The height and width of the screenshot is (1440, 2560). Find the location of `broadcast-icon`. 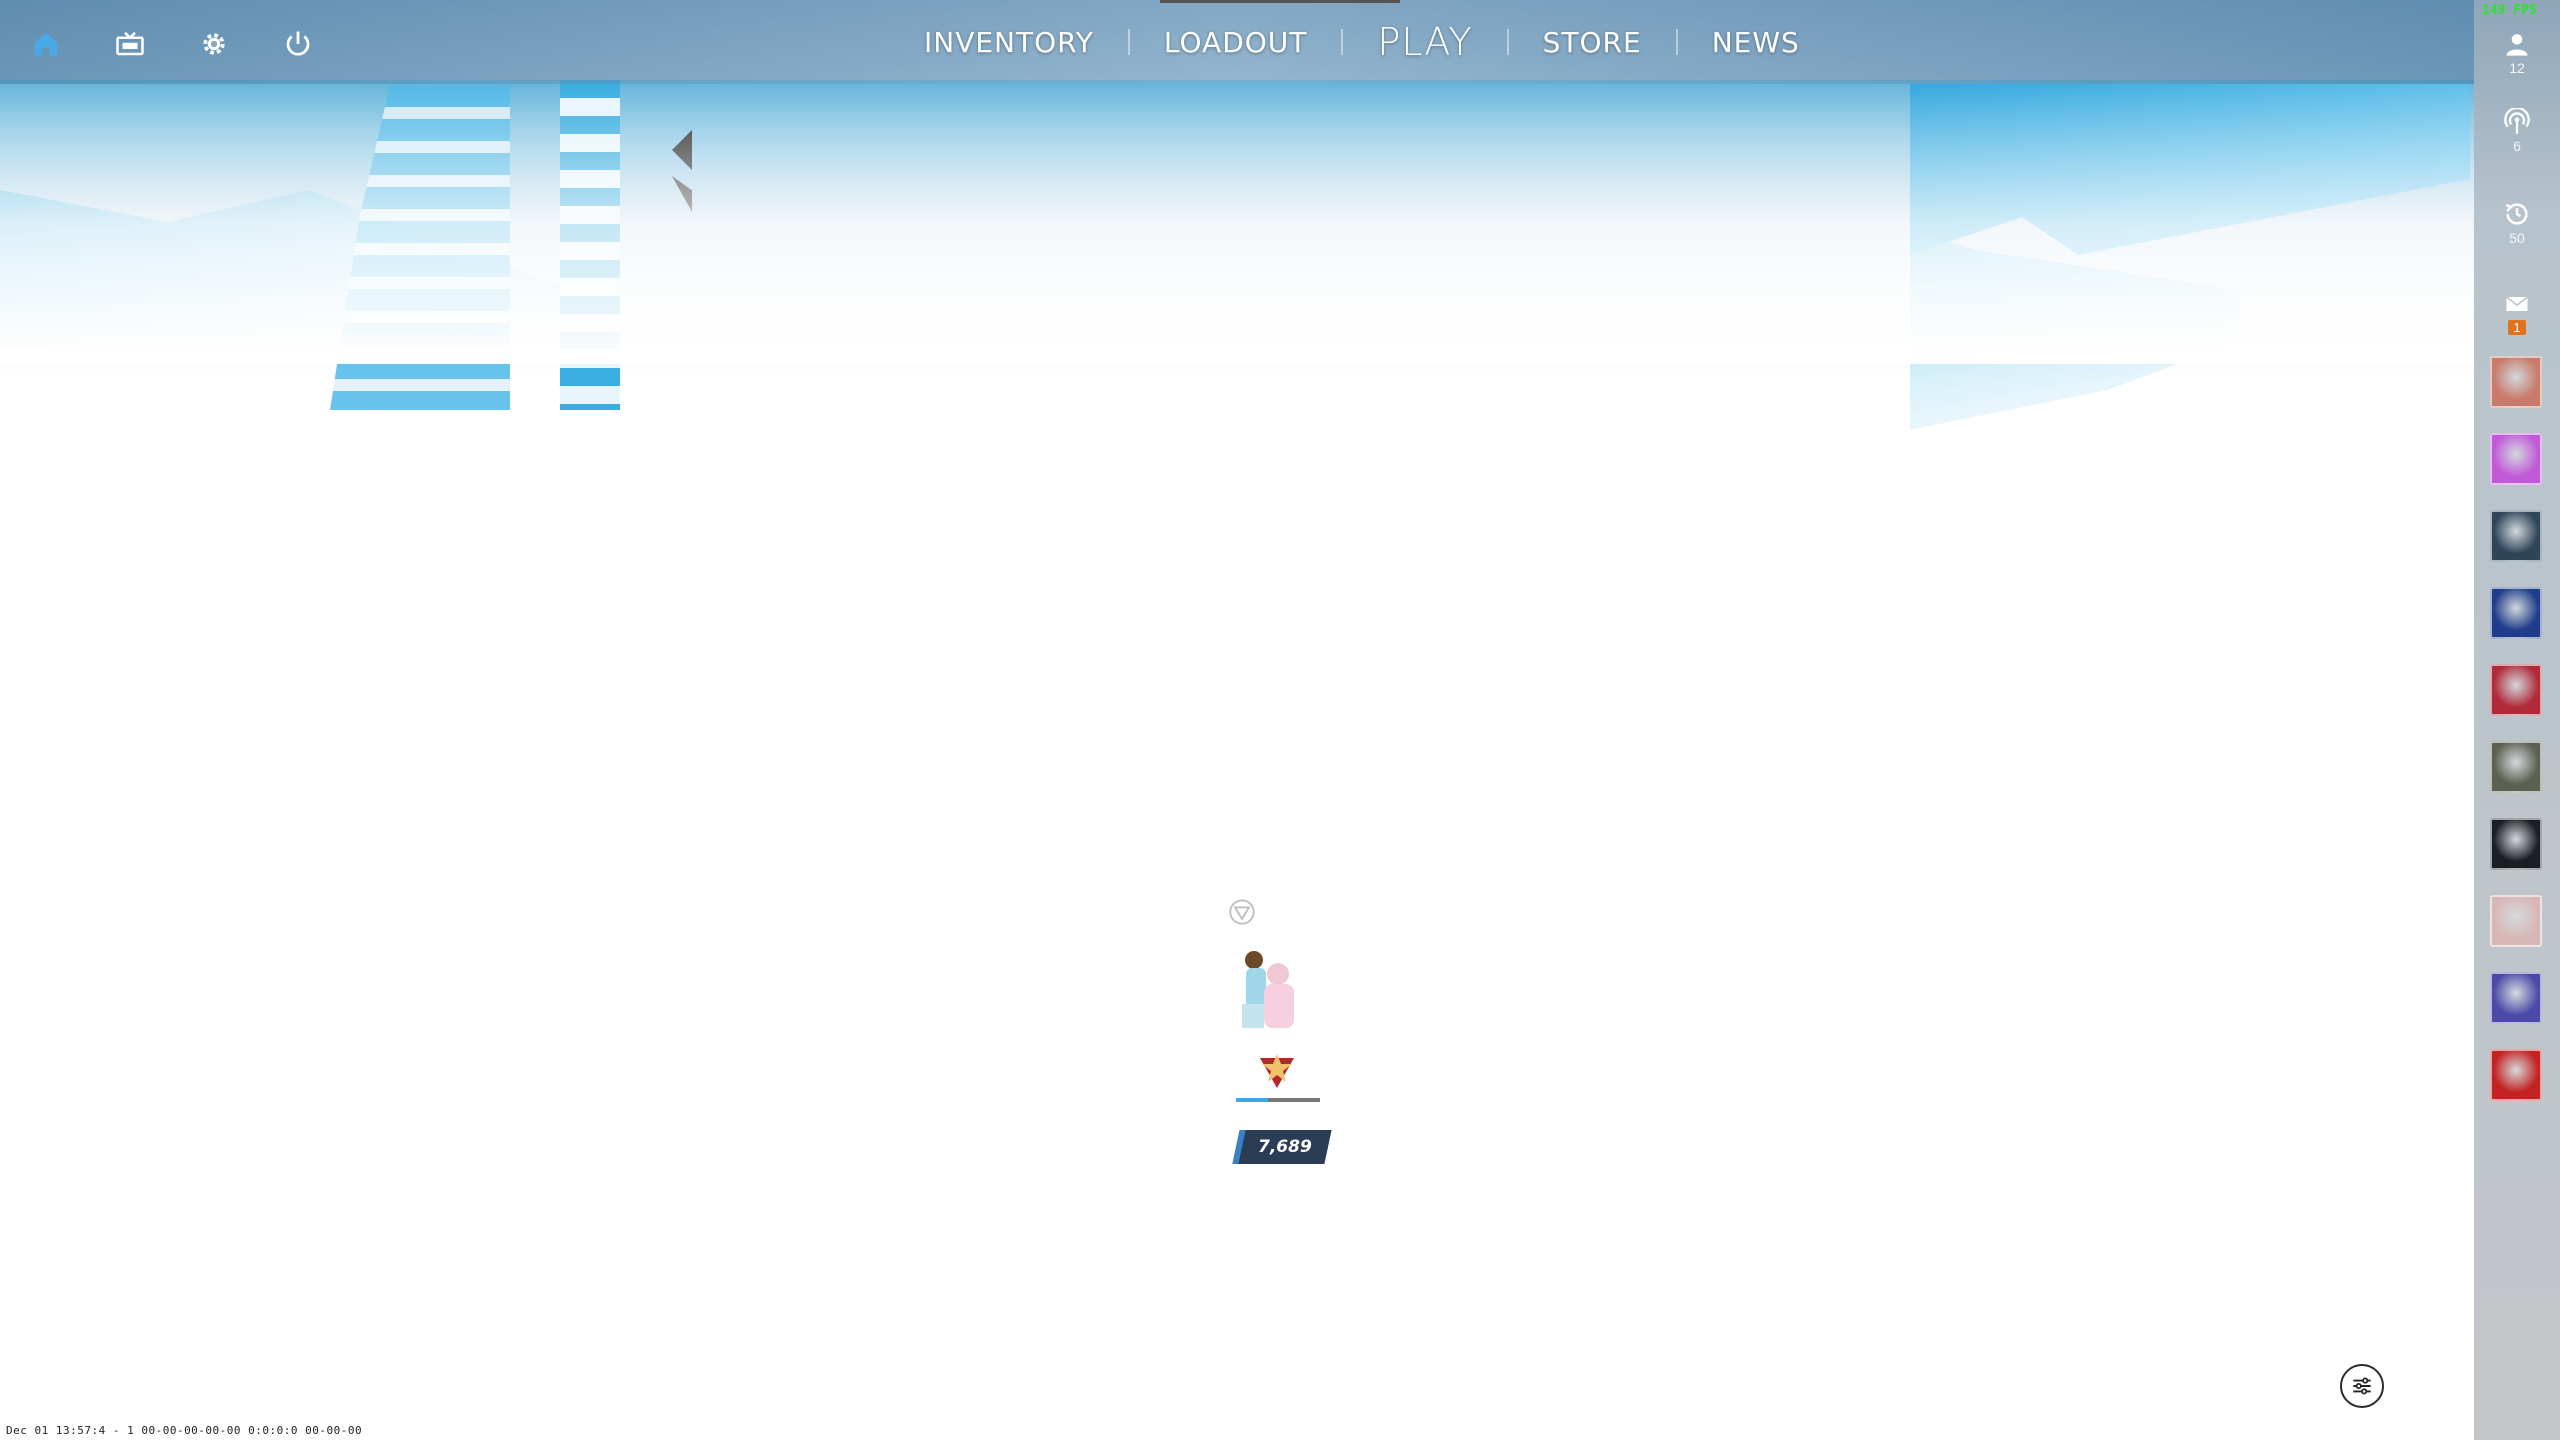

broadcast-icon is located at coordinates (2517, 121).